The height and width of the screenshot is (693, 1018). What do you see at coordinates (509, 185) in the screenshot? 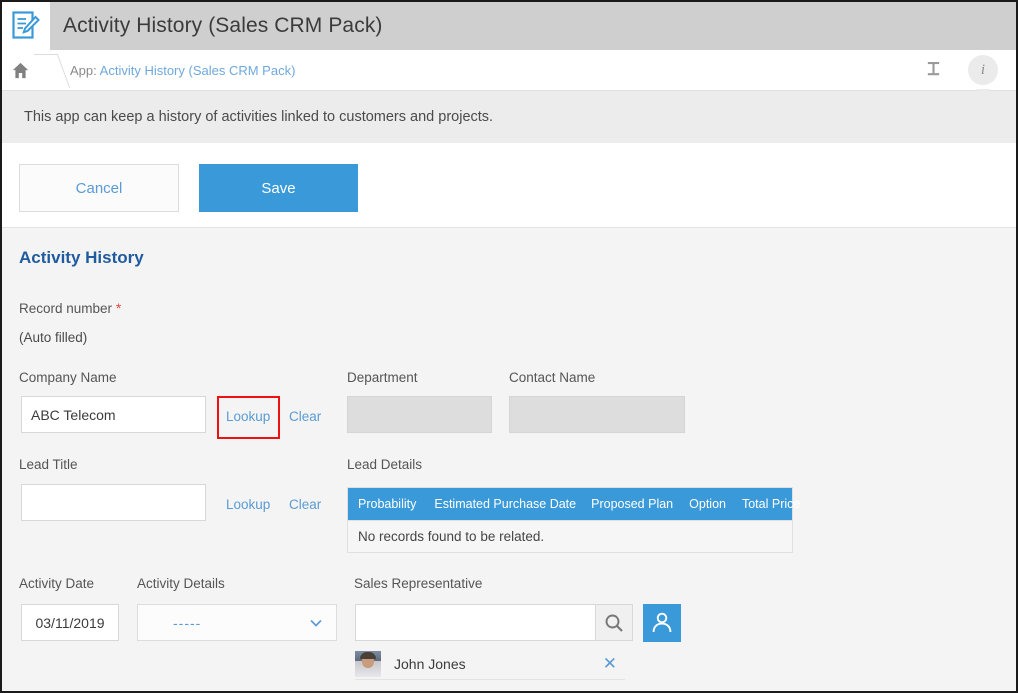
I see `form-action-bar: Cancel Save` at bounding box center [509, 185].